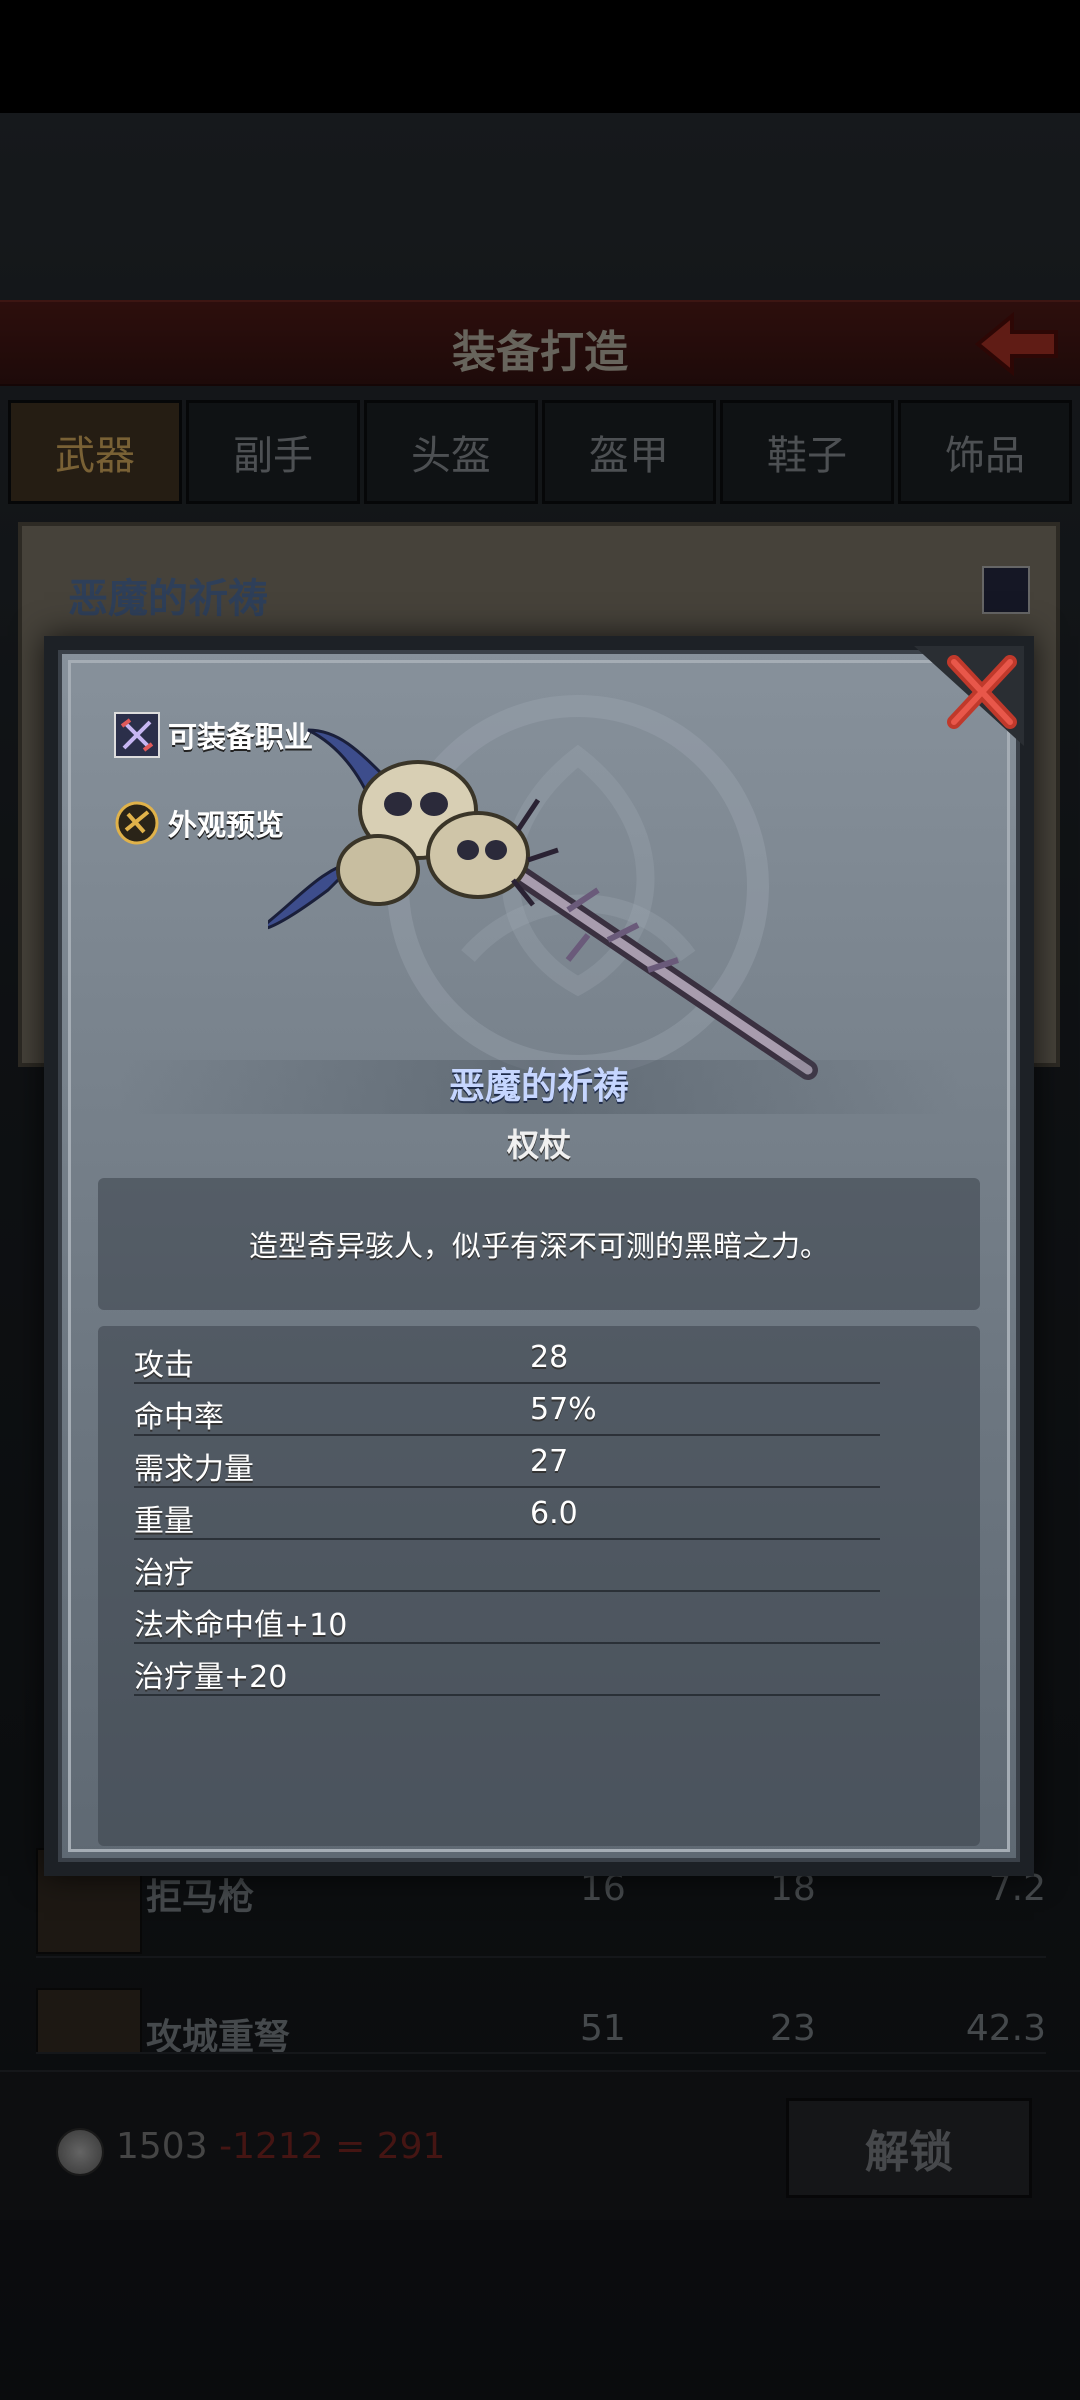  I want to click on stat-row: 重量 6.0, so click(507, 1514).